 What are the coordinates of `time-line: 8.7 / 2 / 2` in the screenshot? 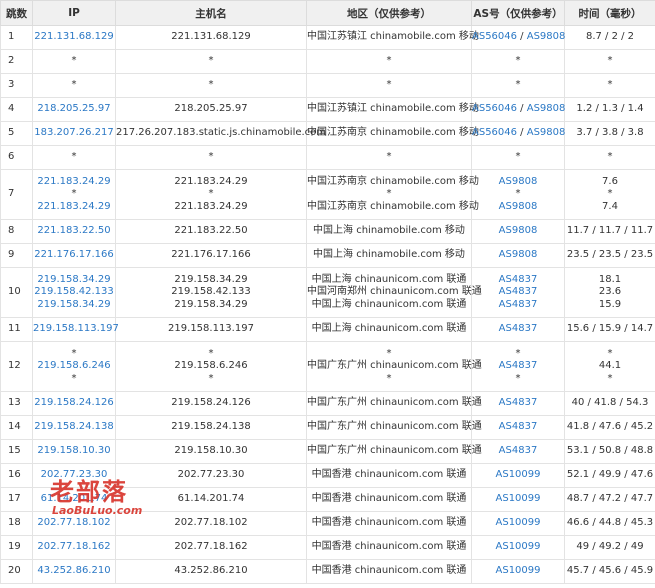 It's located at (610, 37).